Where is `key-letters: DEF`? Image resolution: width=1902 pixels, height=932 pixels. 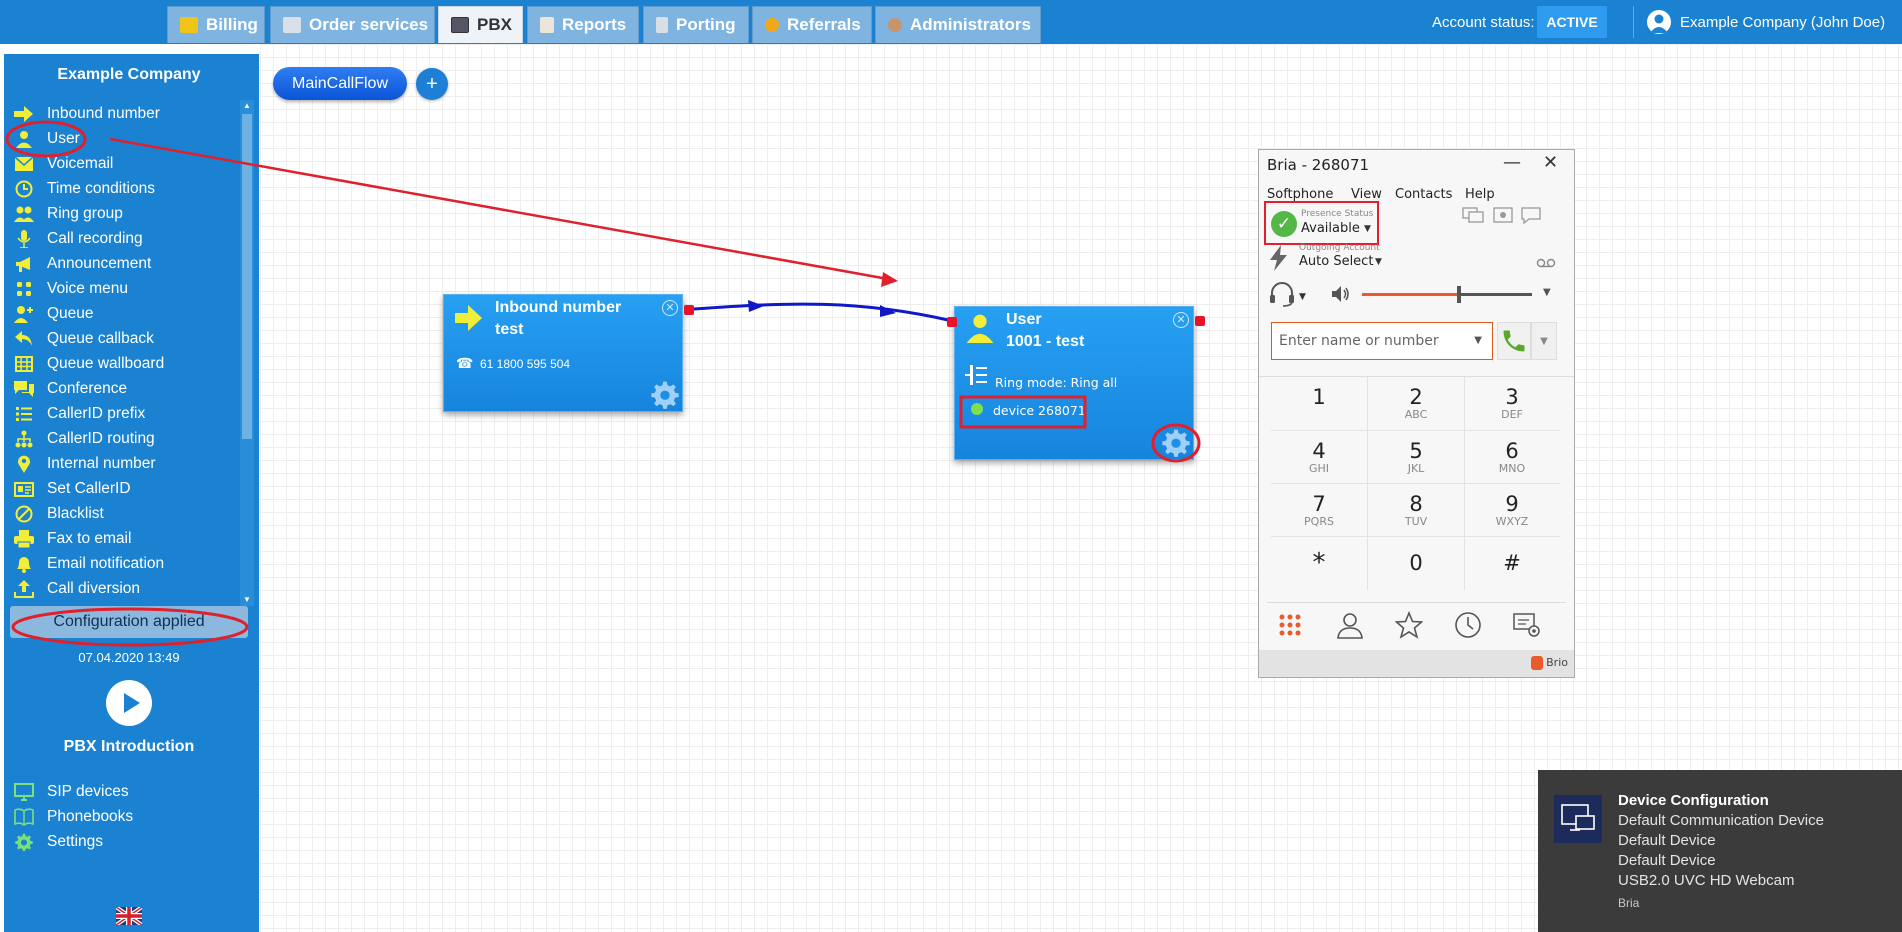
key-letters: DEF is located at coordinates (1512, 414).